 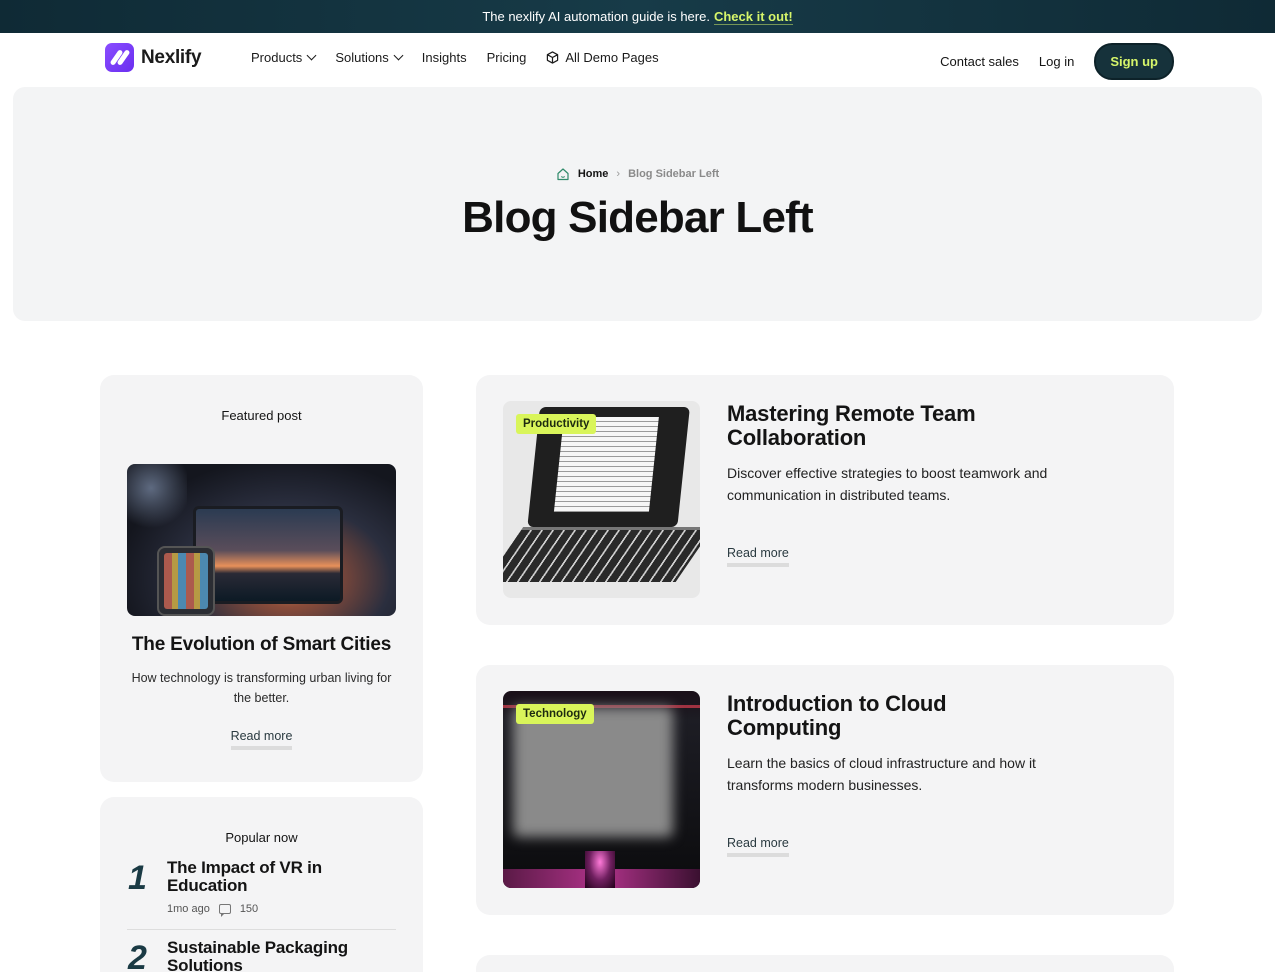 I want to click on login-link: Log in, so click(x=1056, y=61).